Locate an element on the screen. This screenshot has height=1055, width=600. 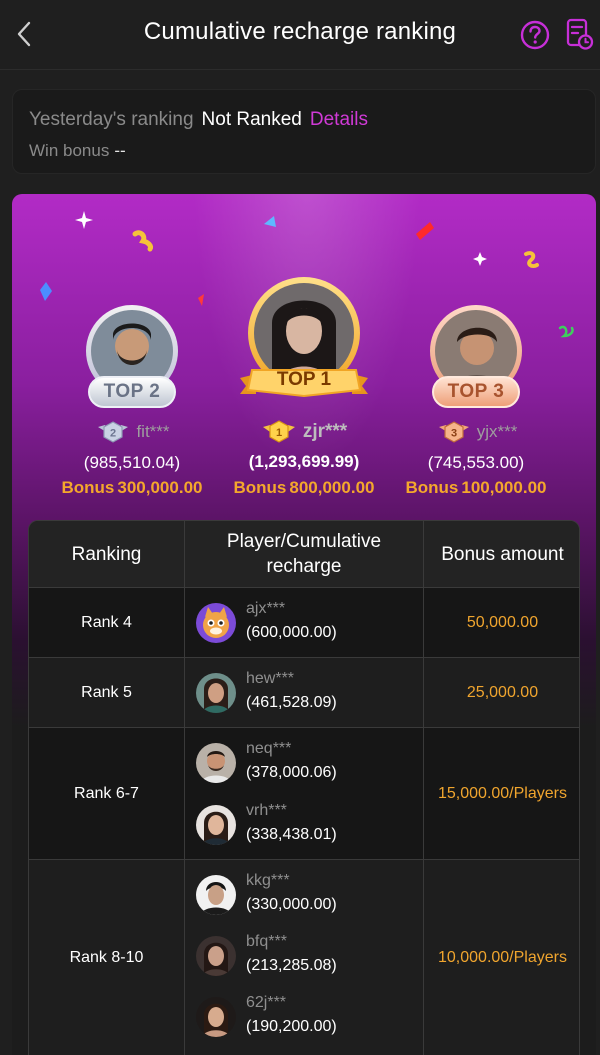
top3-bonus: Bonus 100,000.00 is located at coordinates (476, 488).